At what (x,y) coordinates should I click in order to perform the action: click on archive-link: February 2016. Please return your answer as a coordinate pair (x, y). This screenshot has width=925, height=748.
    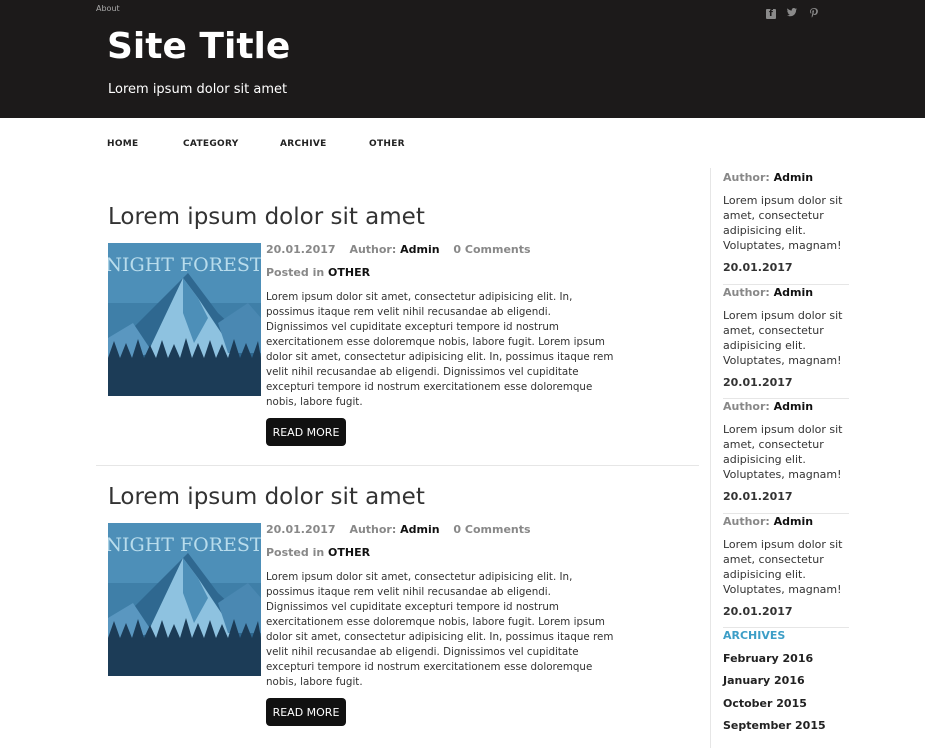
    Looking at the image, I should click on (768, 658).